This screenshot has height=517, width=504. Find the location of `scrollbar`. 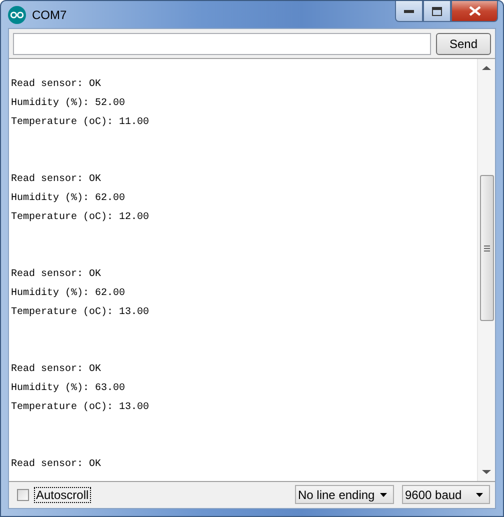

scrollbar is located at coordinates (486, 270).